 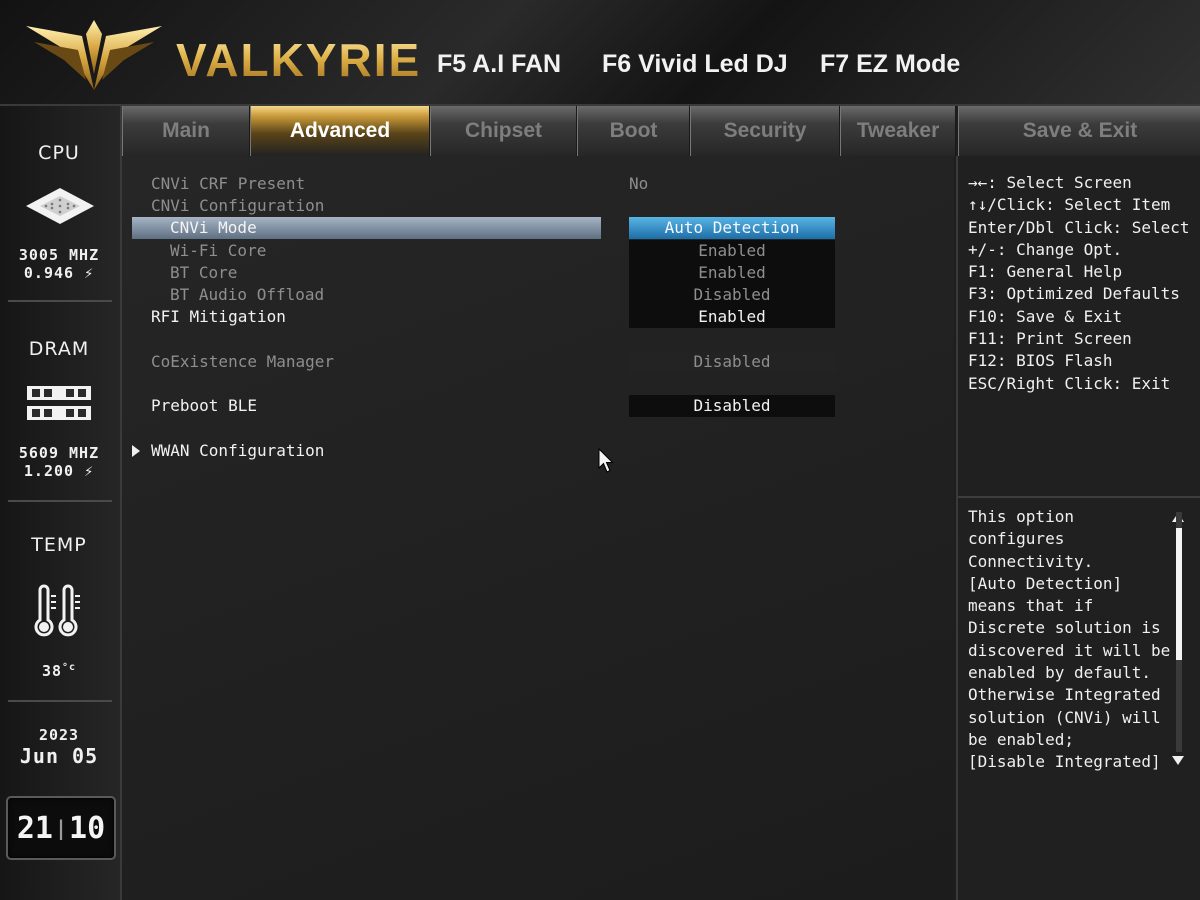 I want to click on submenu-label: WWAN Configuration, so click(x=238, y=450).